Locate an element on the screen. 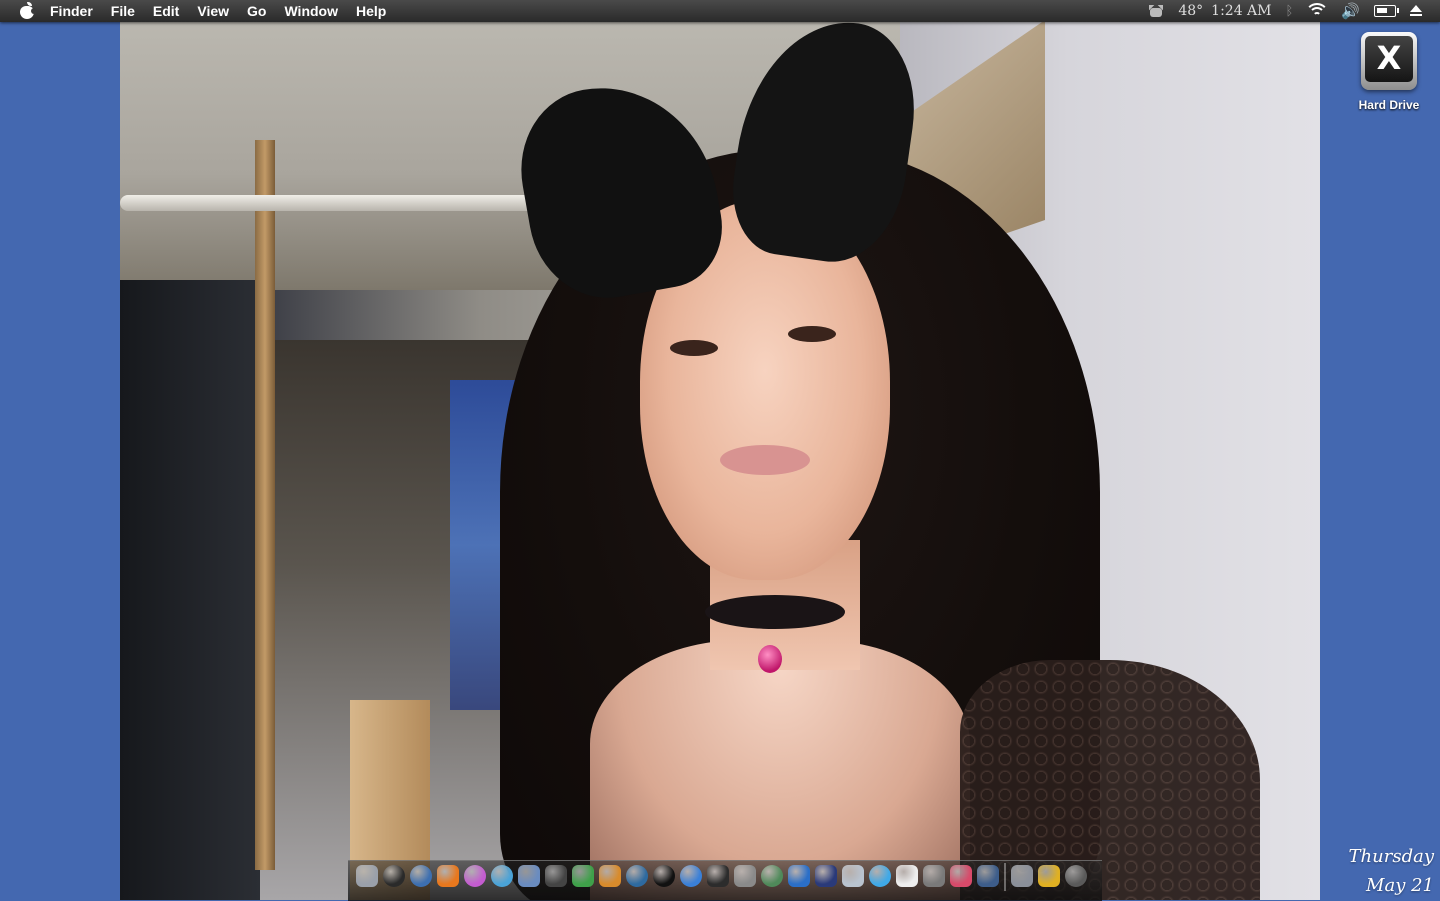 The height and width of the screenshot is (901, 1440). dock-itunes-icon is located at coordinates (475, 876).